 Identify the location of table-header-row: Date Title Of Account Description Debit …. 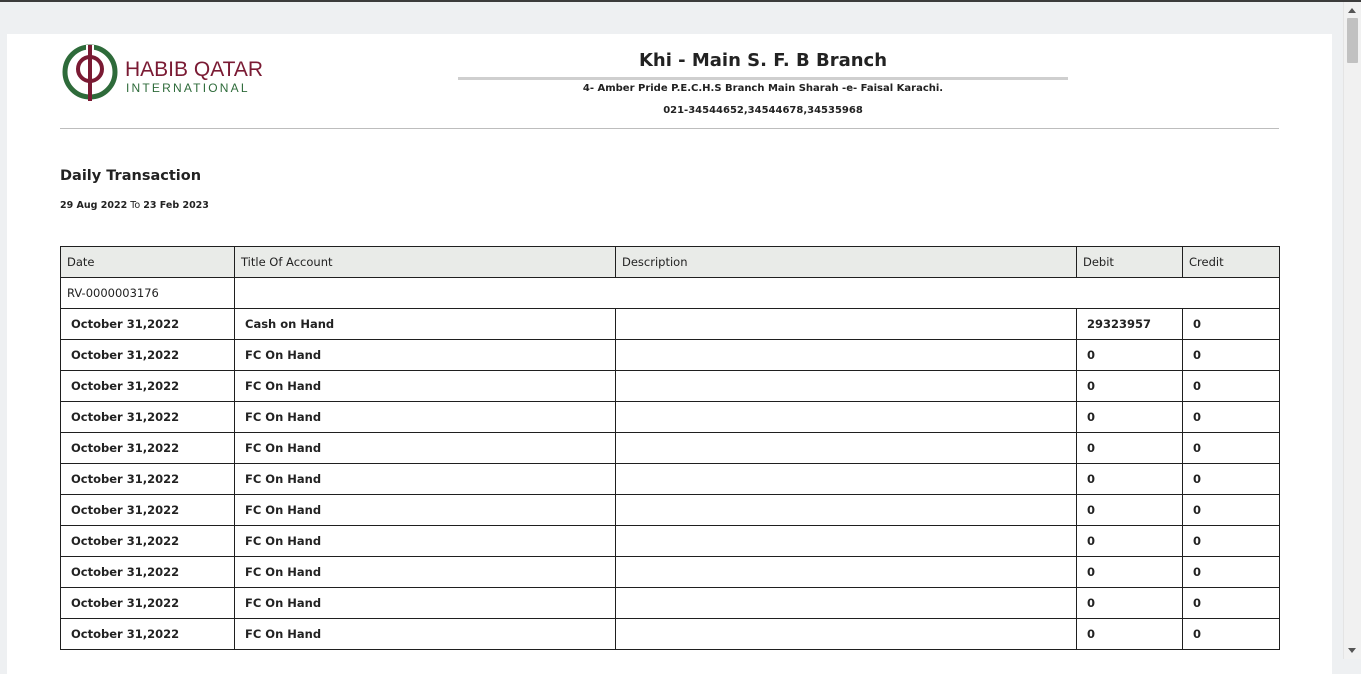
(670, 262).